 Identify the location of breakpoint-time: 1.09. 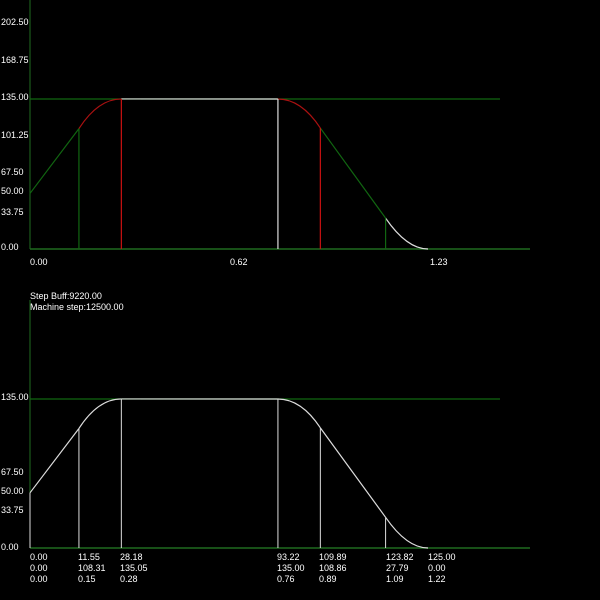
(395, 579).